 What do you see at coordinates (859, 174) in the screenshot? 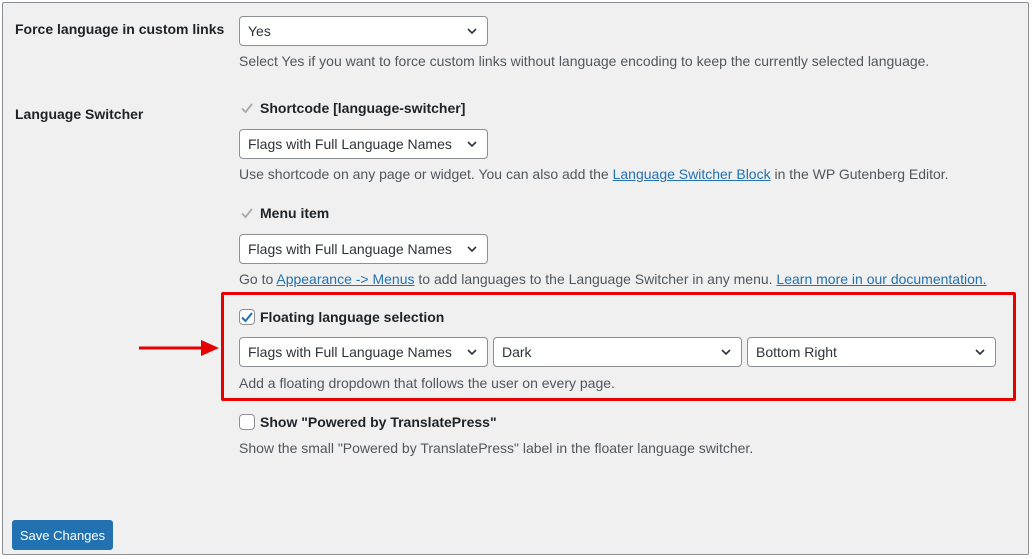
I see `shortcode-desc-text-2: in the WP Gutenberg Editor.` at bounding box center [859, 174].